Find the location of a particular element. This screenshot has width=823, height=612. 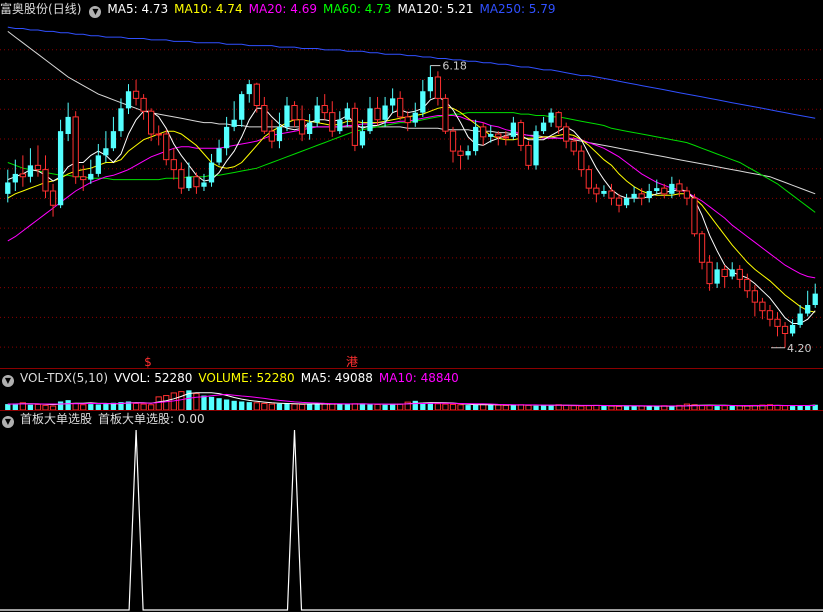

indicator-header: ▼ 首板大单选股 首板大单选股: 0.00 is located at coordinates (105, 419).